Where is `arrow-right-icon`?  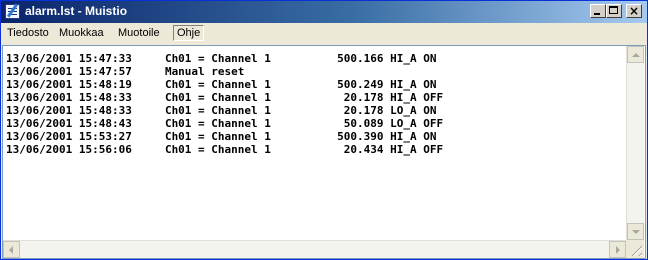
arrow-right-icon is located at coordinates (618, 250).